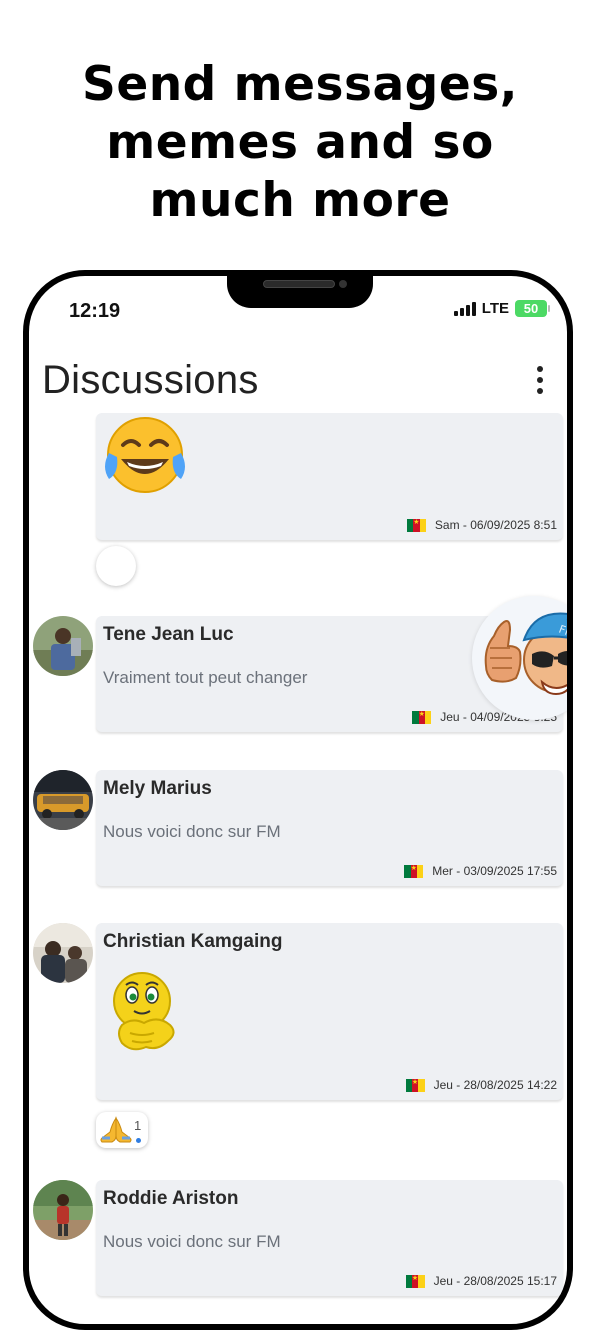  Describe the element at coordinates (495, 1281) in the screenshot. I see `message-timestamp: Jeu - 28/08/2025 15:17` at that location.